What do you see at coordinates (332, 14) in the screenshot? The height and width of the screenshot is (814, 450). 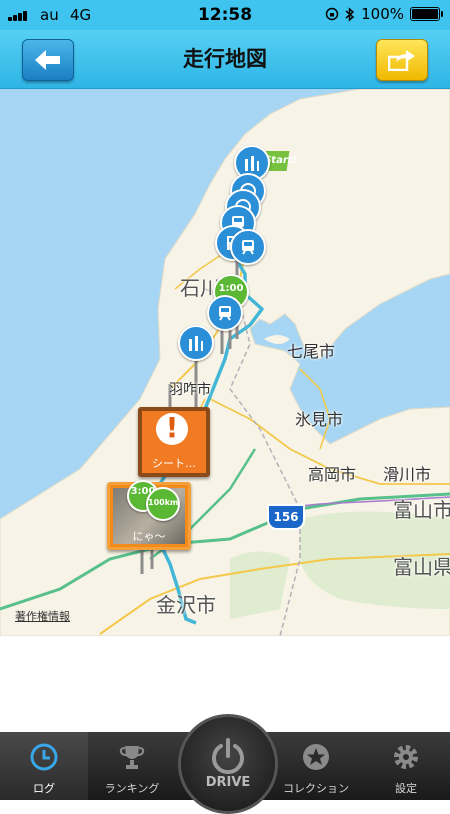 I see `orientation-lock-icon` at bounding box center [332, 14].